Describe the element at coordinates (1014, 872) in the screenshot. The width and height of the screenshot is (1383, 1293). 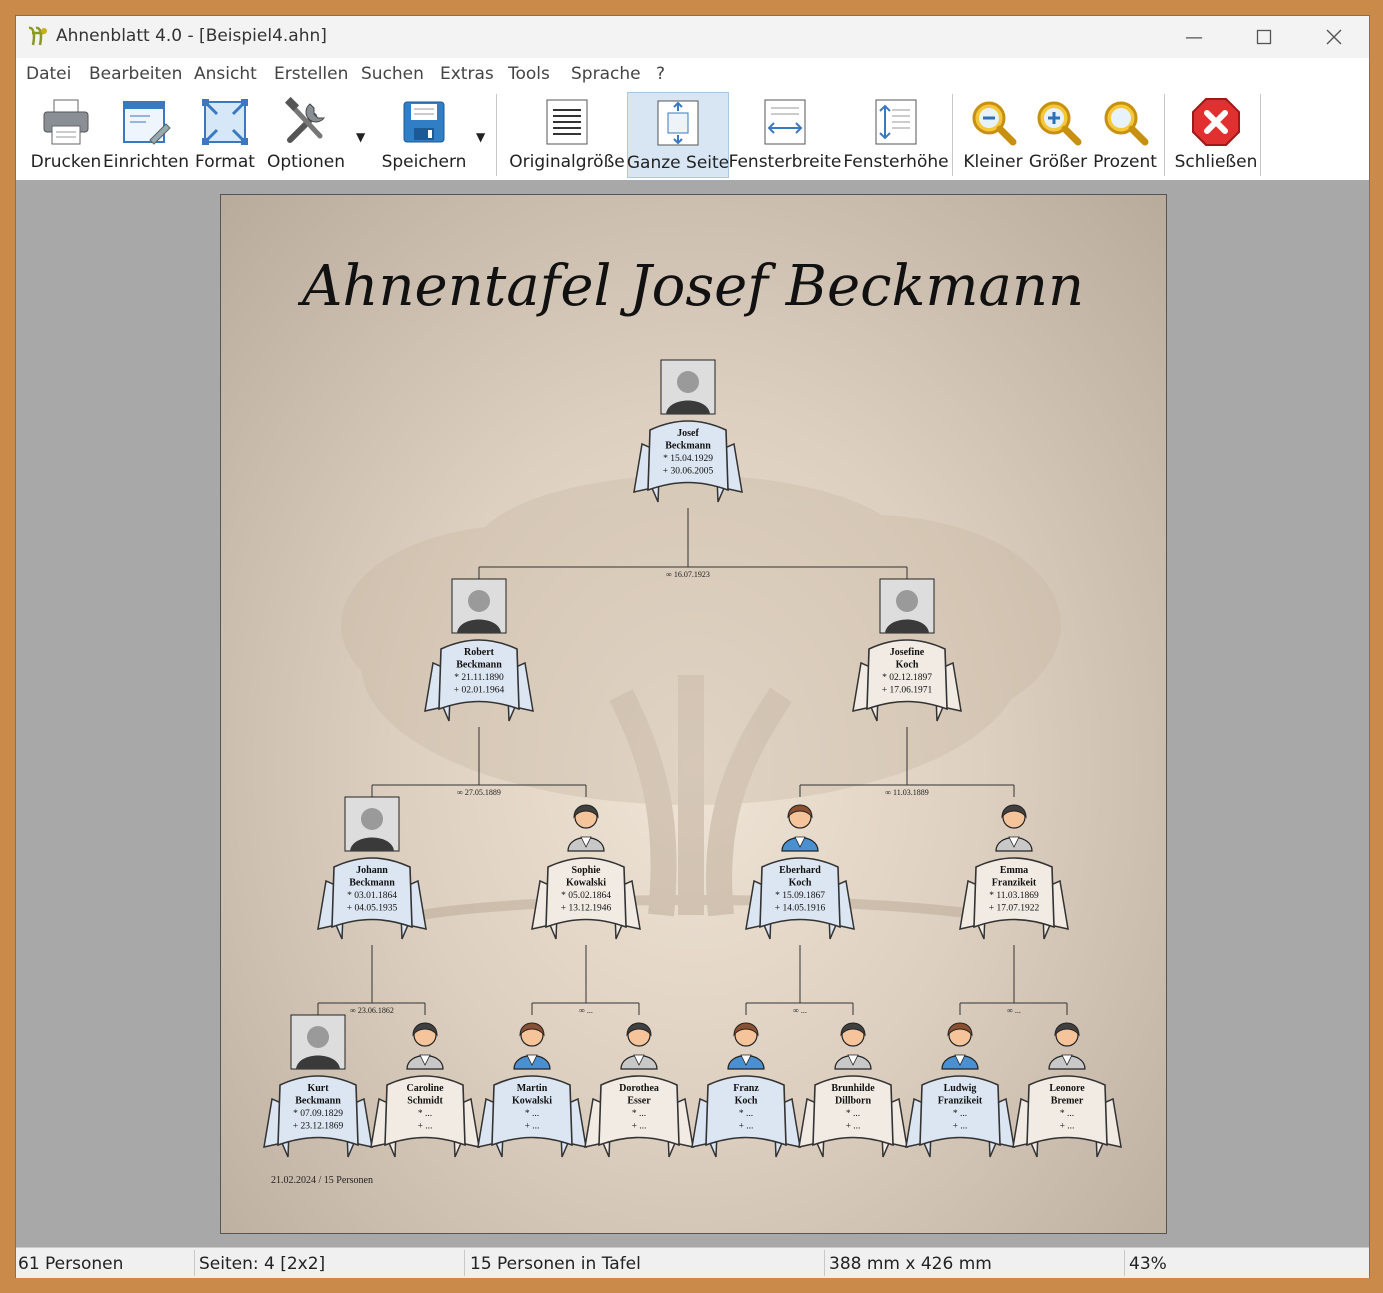
I see `person-card: Emma Franzikeit * 11.03.1869 + 17.07.1922` at that location.